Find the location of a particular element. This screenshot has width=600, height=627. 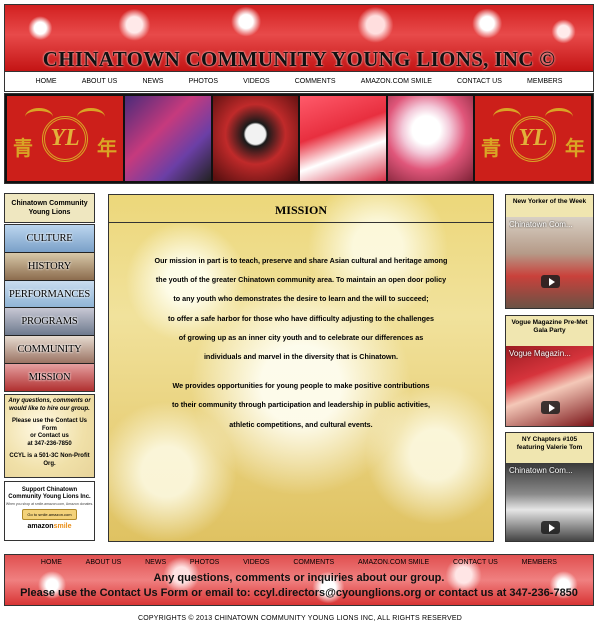

footer-nav-comments: COMMENTS is located at coordinates (313, 562).